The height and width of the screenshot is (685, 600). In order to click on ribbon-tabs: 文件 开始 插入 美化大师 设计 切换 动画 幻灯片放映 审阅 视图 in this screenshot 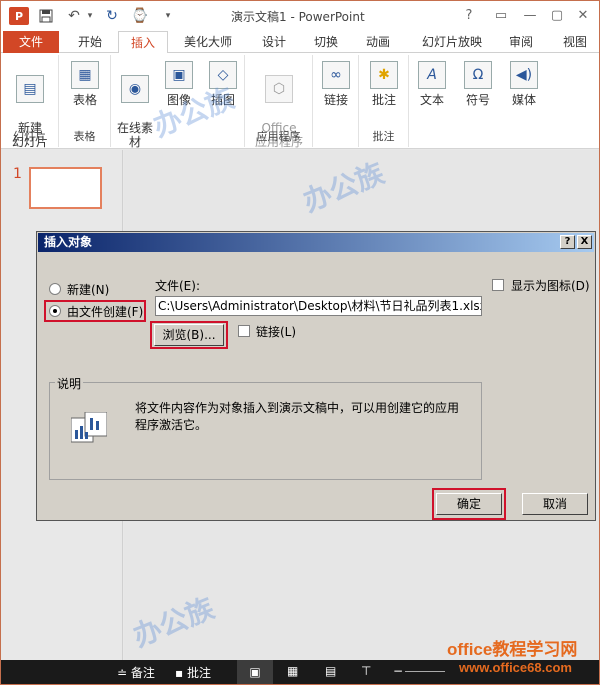, I will do `click(300, 42)`.